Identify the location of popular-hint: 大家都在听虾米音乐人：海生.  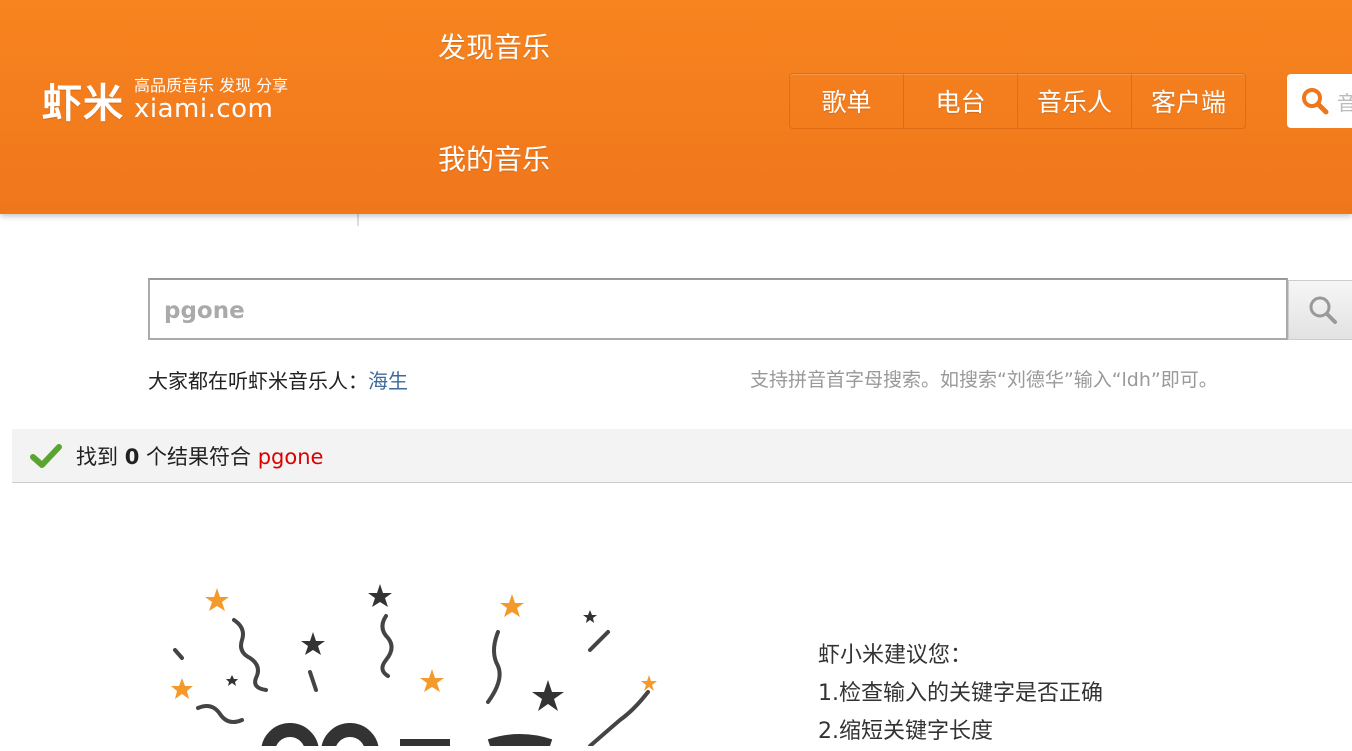
(278, 379).